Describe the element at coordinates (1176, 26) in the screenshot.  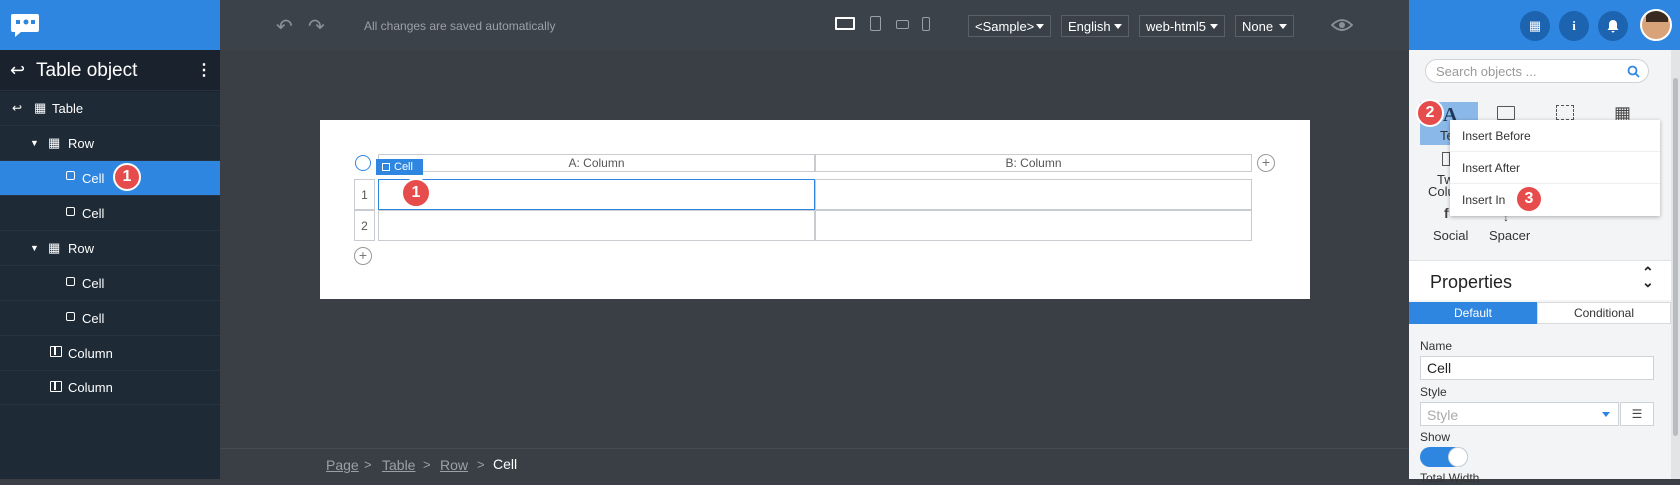
I see `dropdown-value: web-html5` at that location.